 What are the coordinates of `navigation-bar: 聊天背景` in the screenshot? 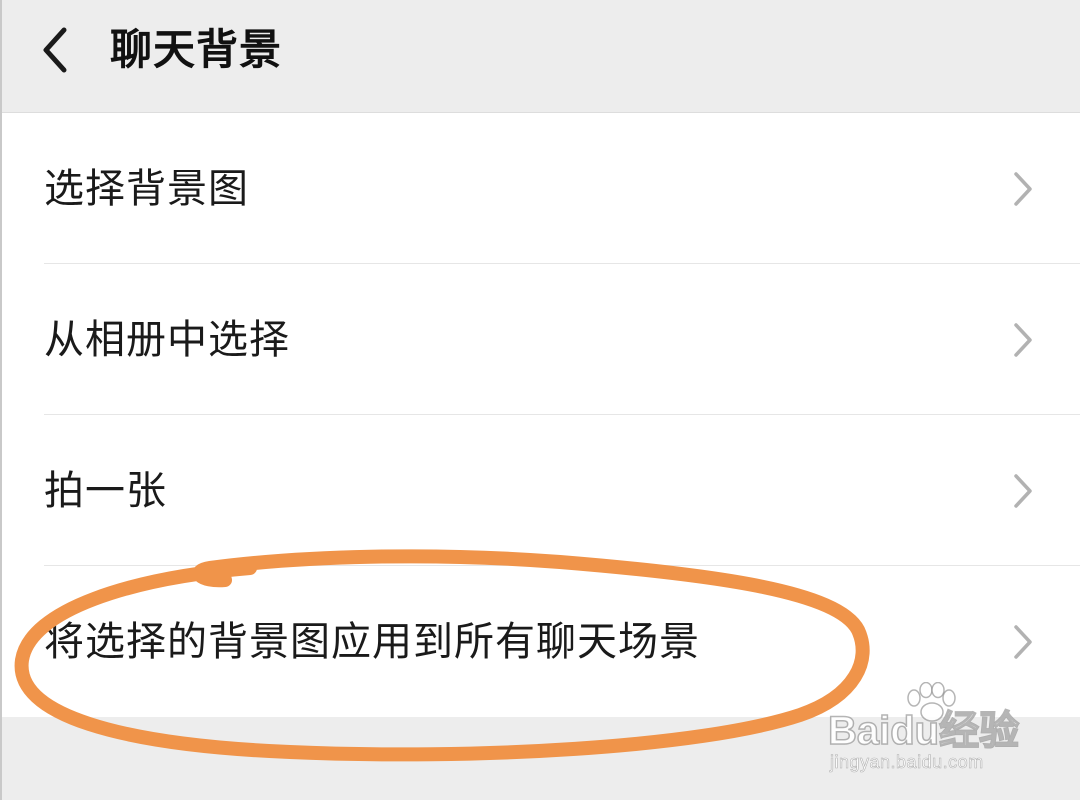 It's located at (540, 56).